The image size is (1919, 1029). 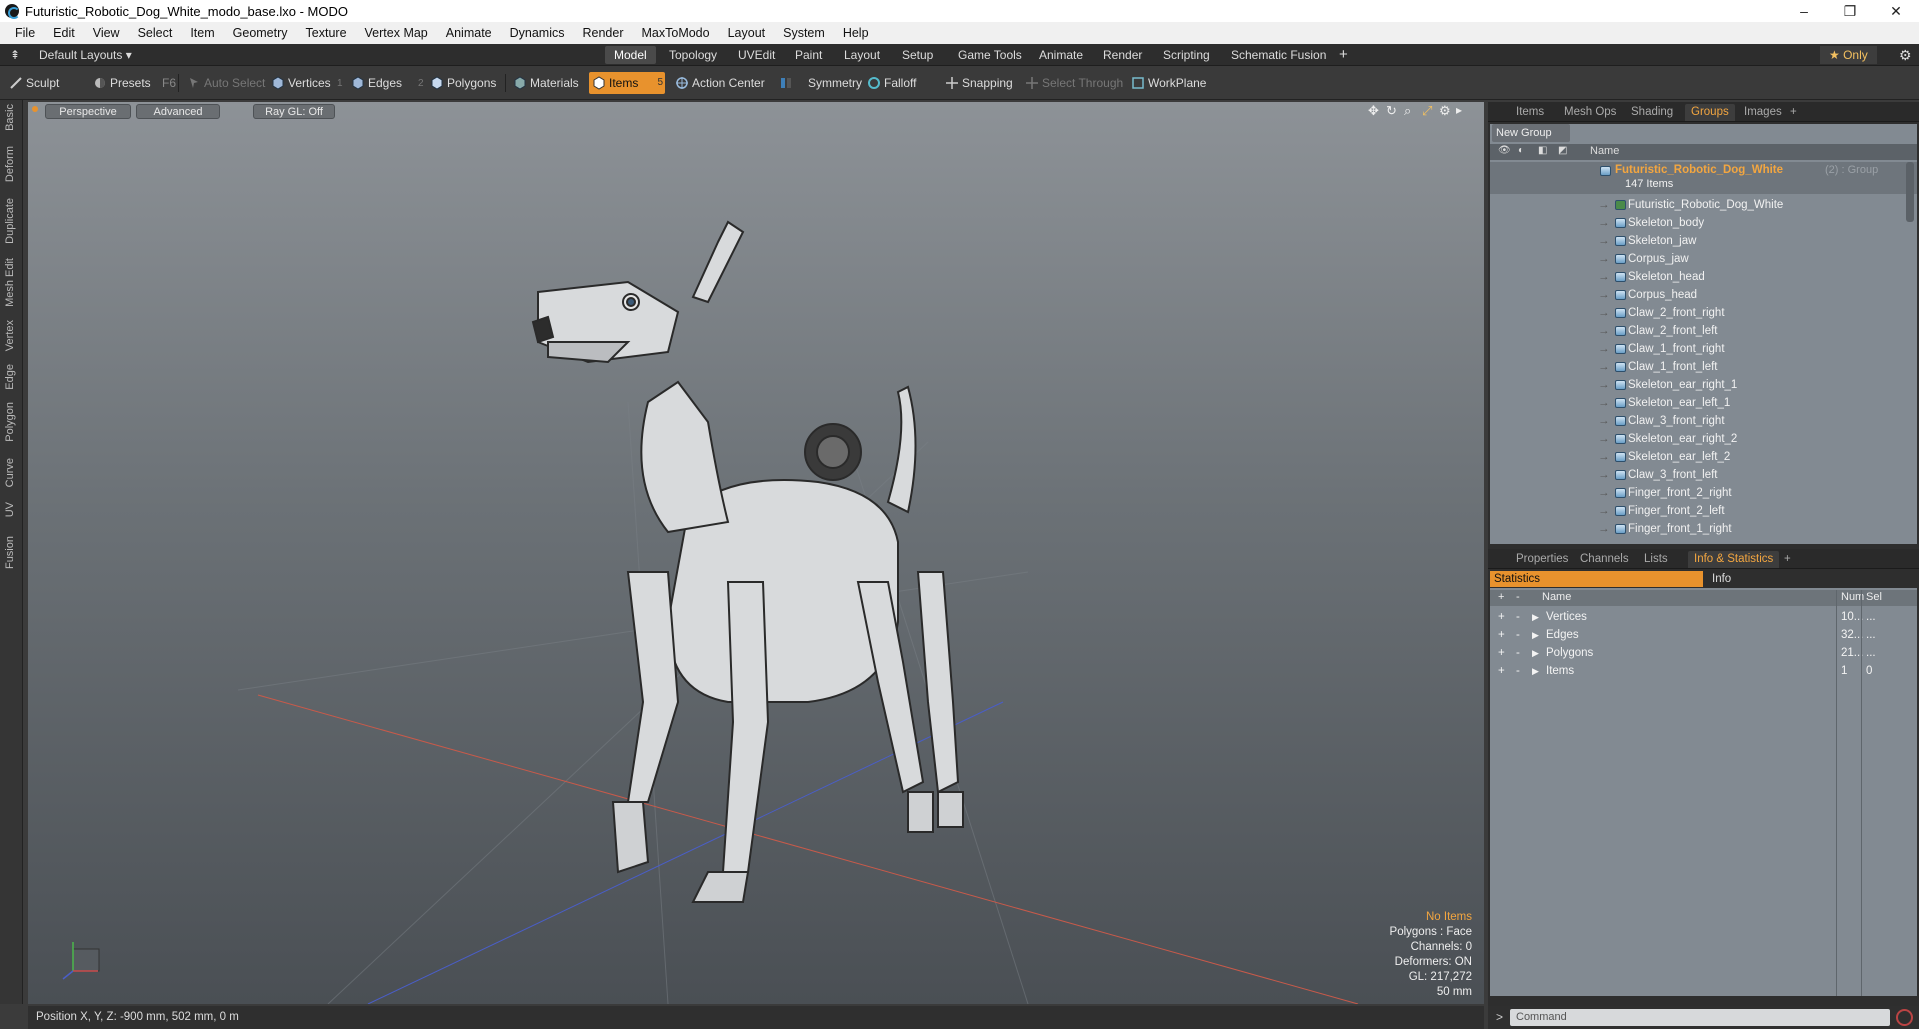 What do you see at coordinates (1896, 11) in the screenshot?
I see `close-button: ✕` at bounding box center [1896, 11].